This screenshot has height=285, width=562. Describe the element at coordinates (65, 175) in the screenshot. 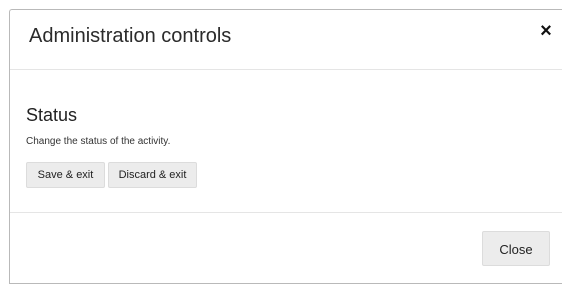

I see `save-exit-button: Save & exit` at that location.